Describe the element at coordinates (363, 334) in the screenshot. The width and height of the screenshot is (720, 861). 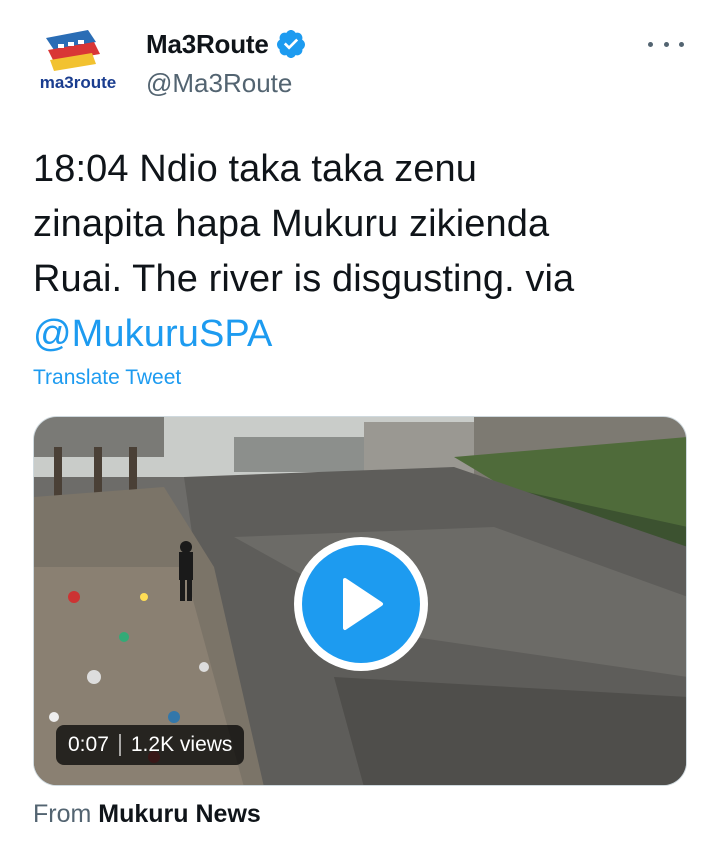
I see `mention-link: @MukuruSPA` at that location.